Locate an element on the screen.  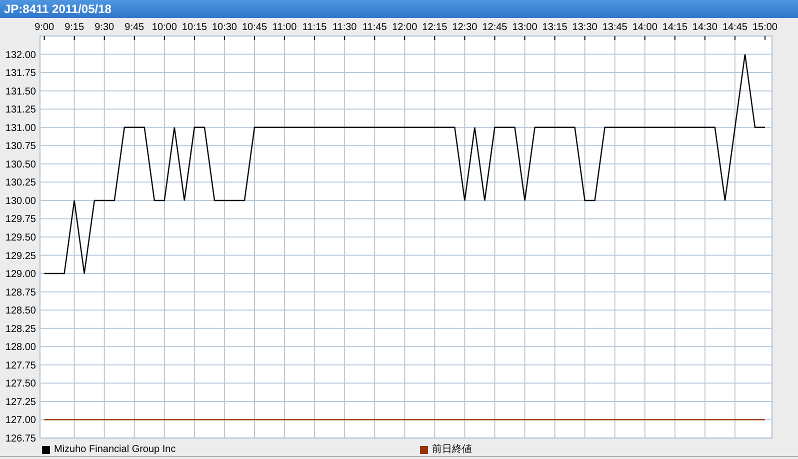
axis-label: 128.50 is located at coordinates (20, 311).